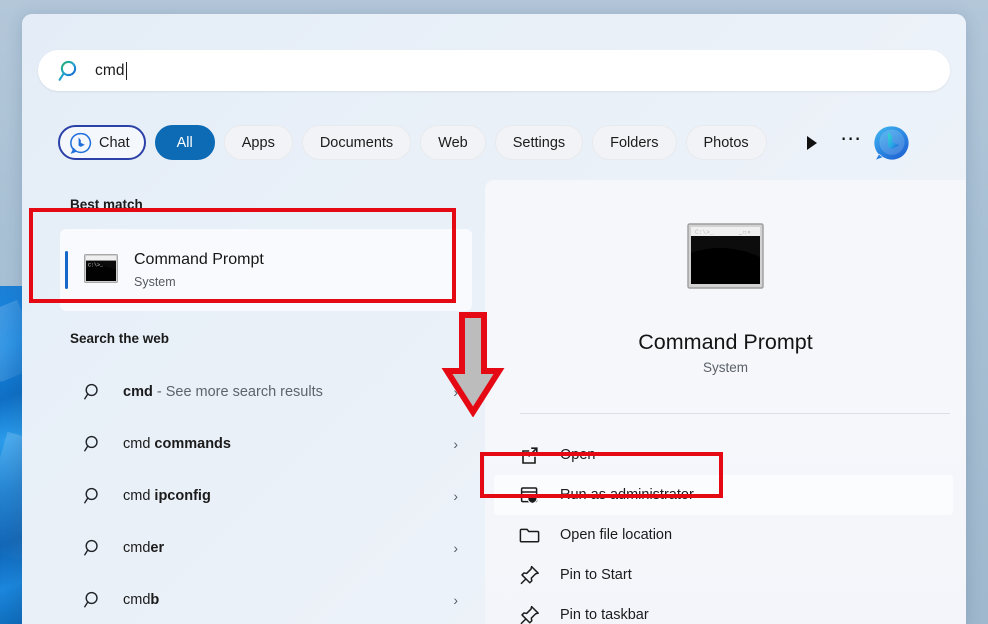 This screenshot has height=624, width=988. What do you see at coordinates (106, 204) in the screenshot?
I see `best-match-heading: Best match` at bounding box center [106, 204].